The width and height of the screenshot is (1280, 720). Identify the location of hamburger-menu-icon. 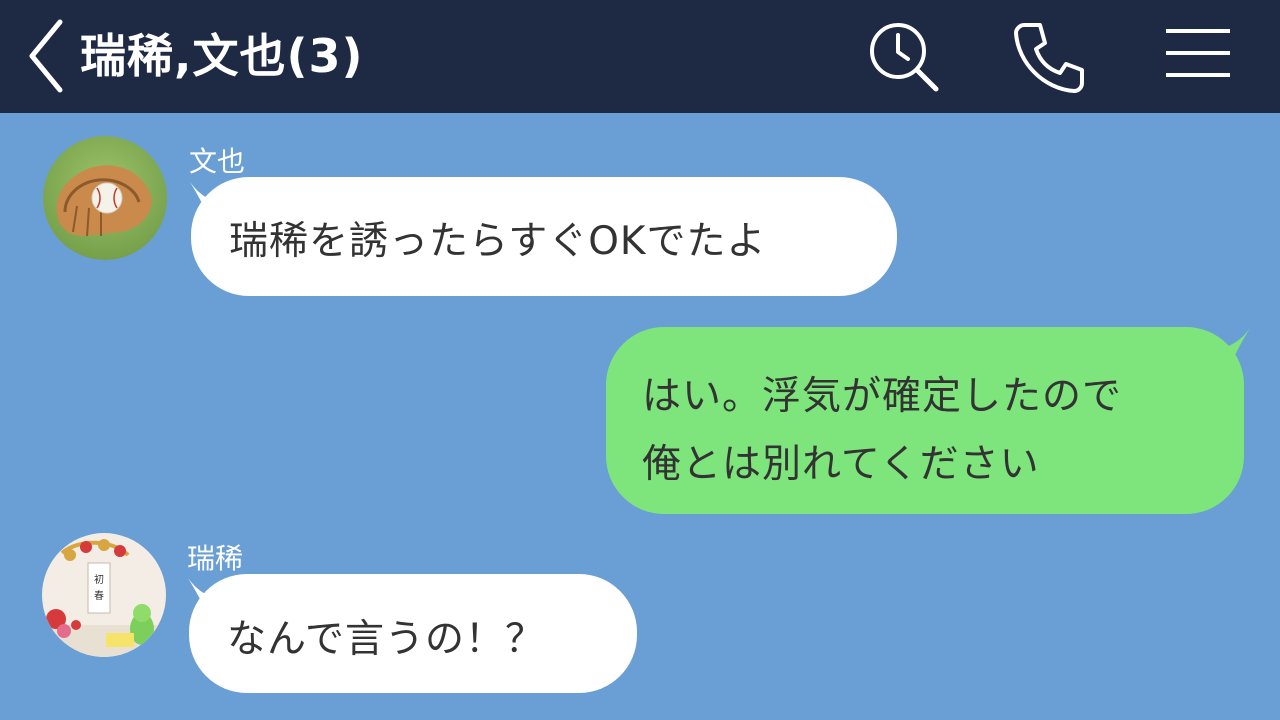
(1198, 53).